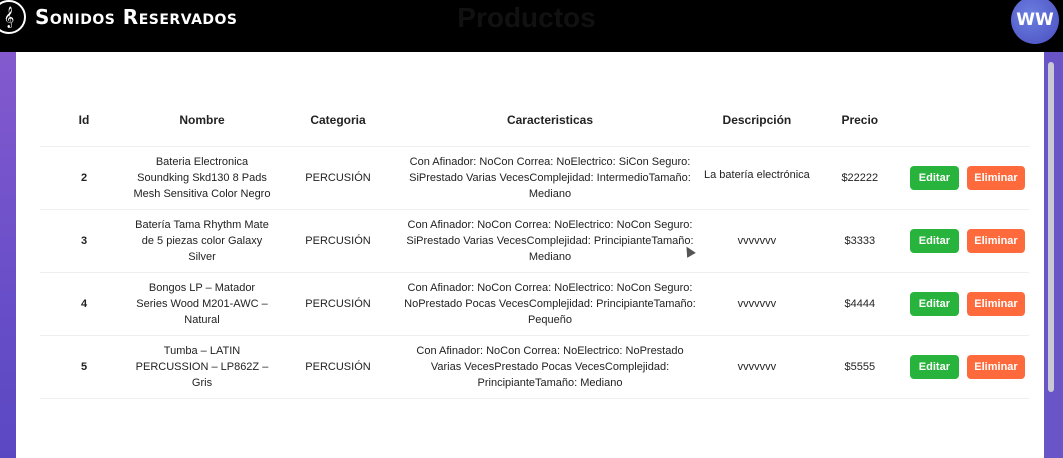 Image resolution: width=1063 pixels, height=458 pixels. What do you see at coordinates (859, 241) in the screenshot?
I see `cell-precio: $3333` at bounding box center [859, 241].